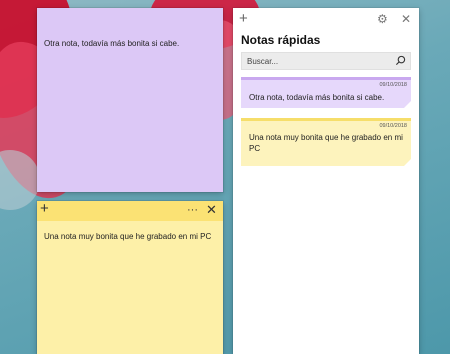  I want to click on search-box, so click(326, 61).